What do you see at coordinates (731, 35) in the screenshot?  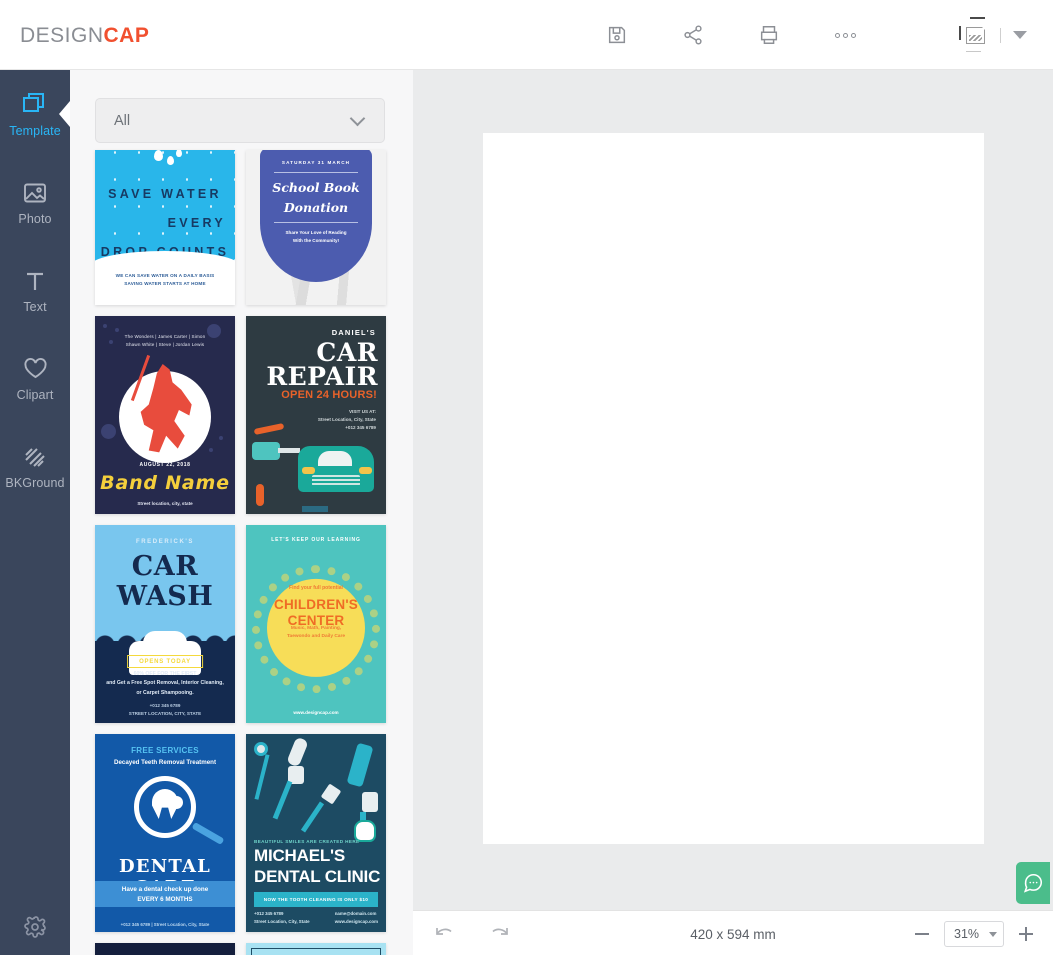 I see `top-tool-group` at bounding box center [731, 35].